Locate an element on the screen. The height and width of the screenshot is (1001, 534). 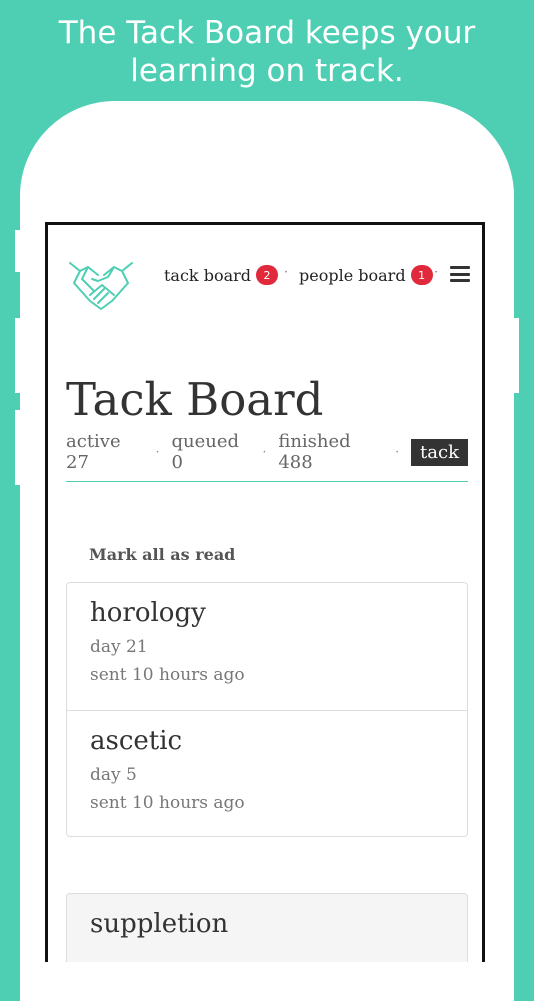
top-nav: tack board 2 · people board 1 · is located at coordinates (265, 275).